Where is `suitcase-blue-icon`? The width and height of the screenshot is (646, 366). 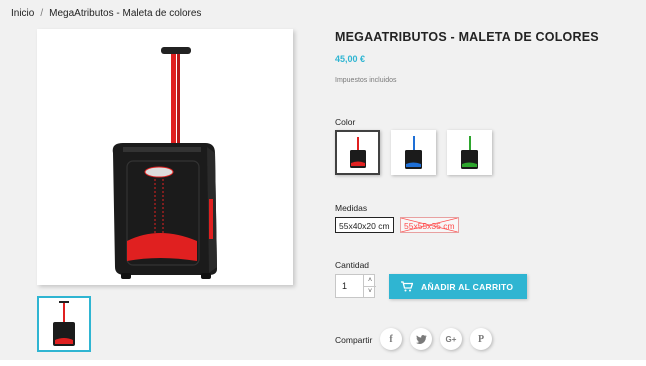
suitcase-blue-icon is located at coordinates (413, 152).